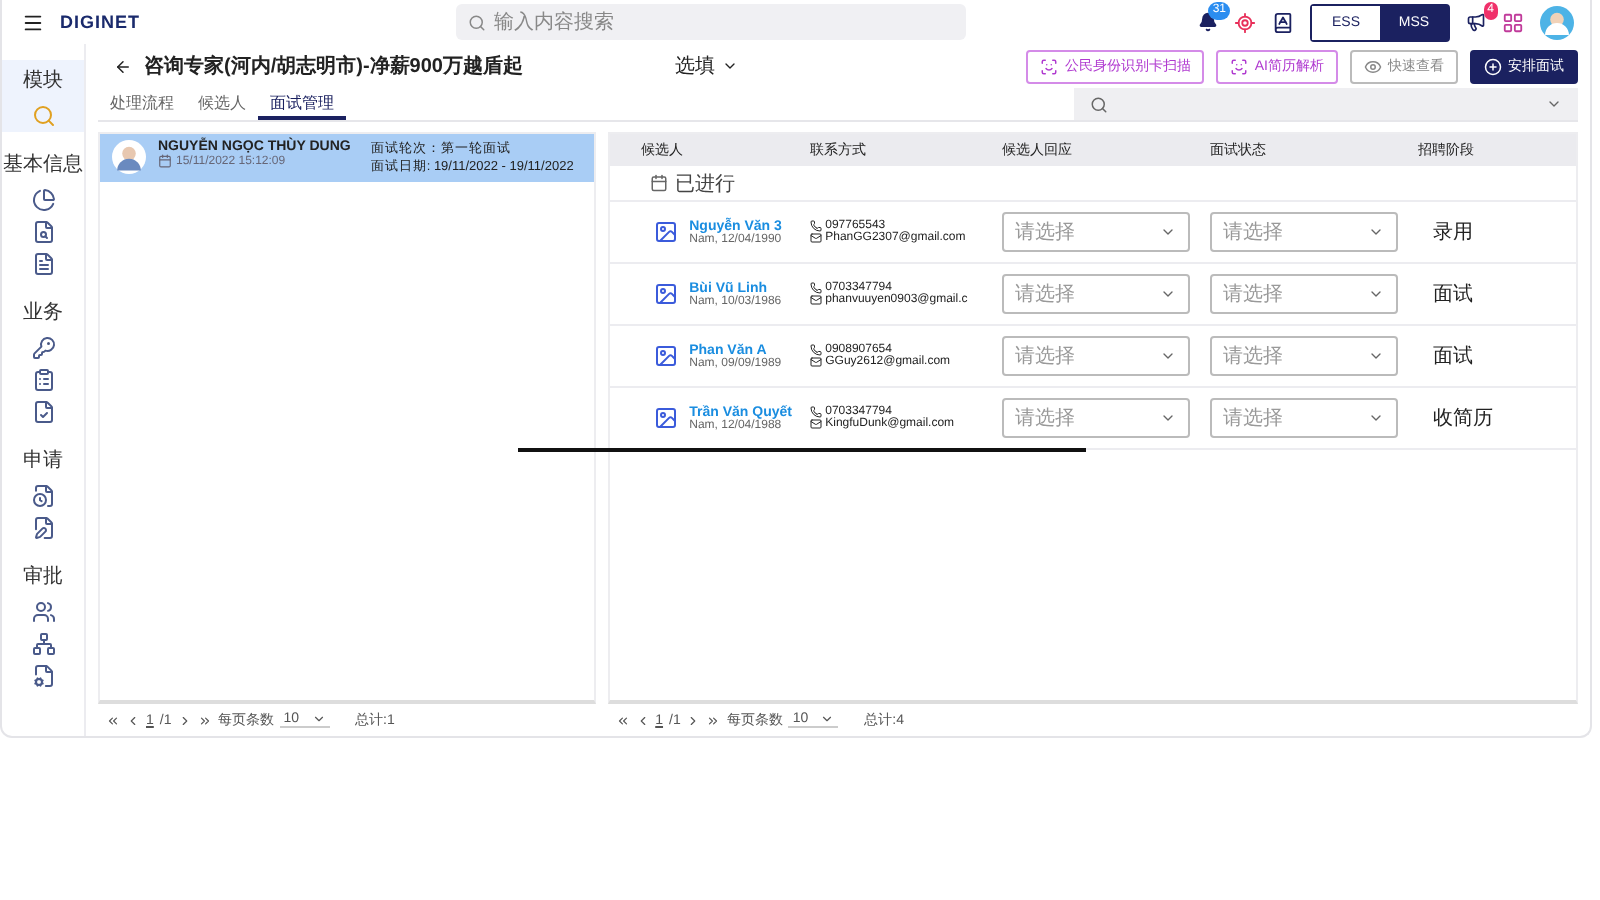  What do you see at coordinates (100, 22) in the screenshot?
I see `logo: DIGINET` at bounding box center [100, 22].